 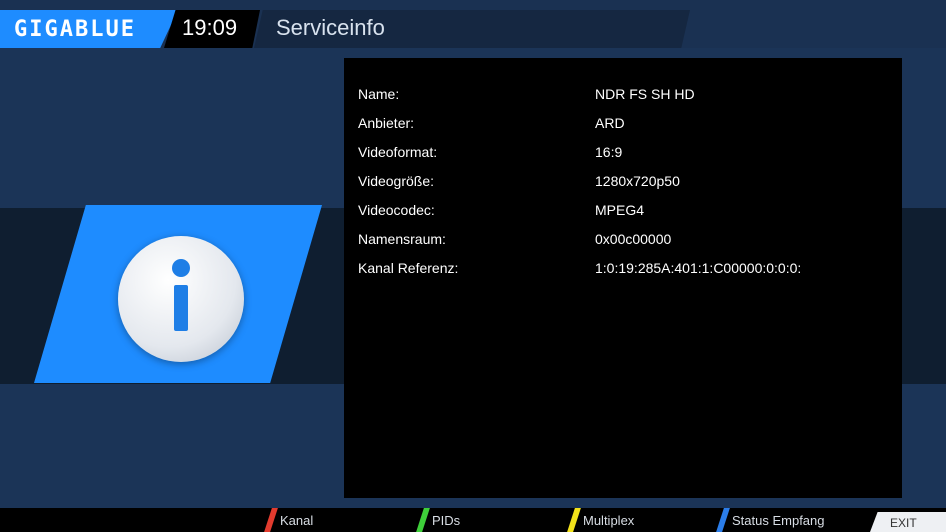 I want to click on info-icon-dot, so click(x=181, y=268).